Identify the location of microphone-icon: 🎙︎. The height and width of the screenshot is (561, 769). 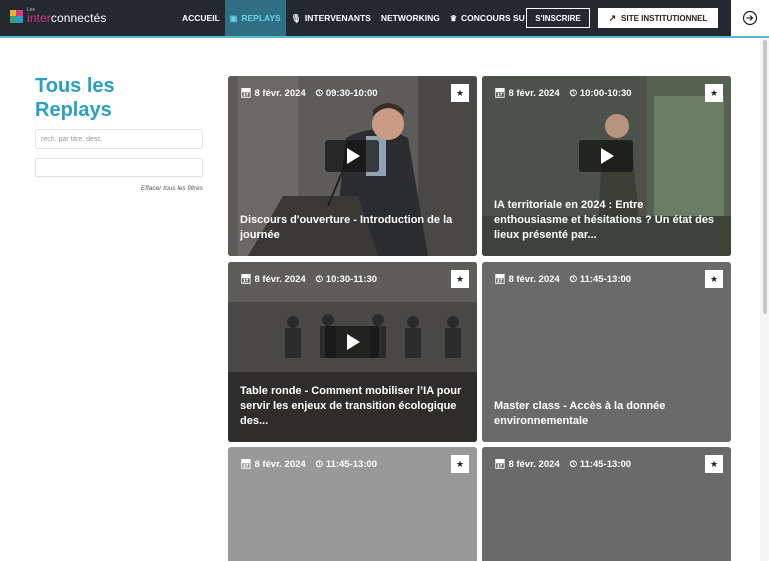
(295, 18).